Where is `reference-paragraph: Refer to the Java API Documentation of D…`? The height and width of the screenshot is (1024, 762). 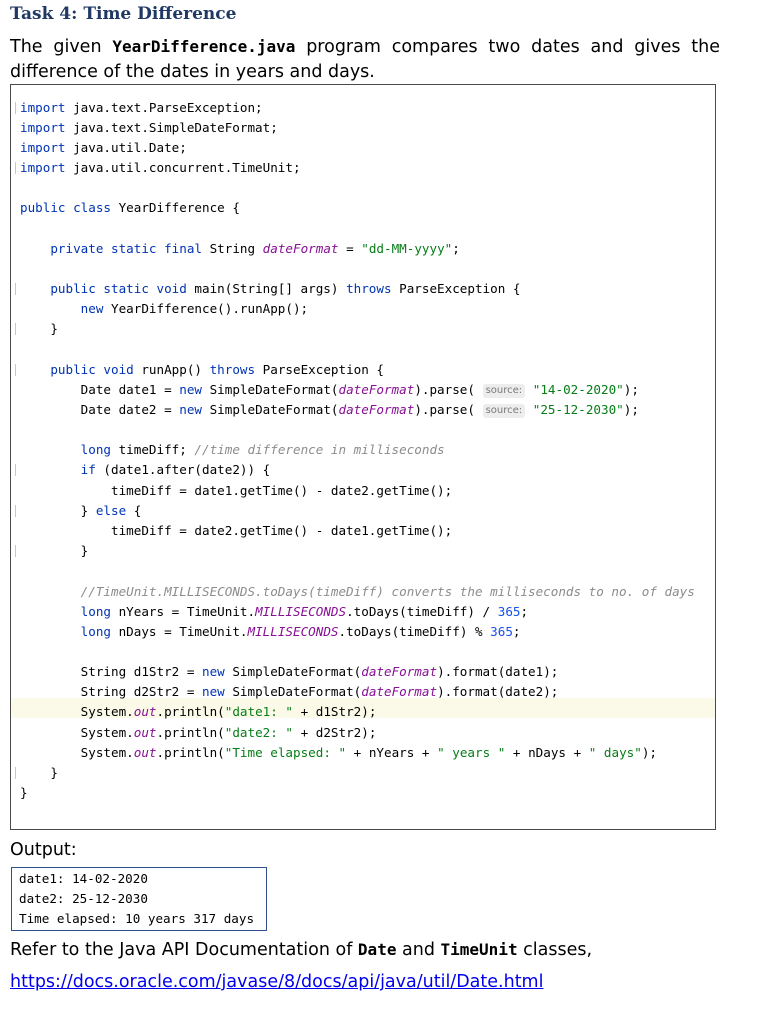
reference-paragraph: Refer to the Java API Documentation of D… is located at coordinates (301, 950).